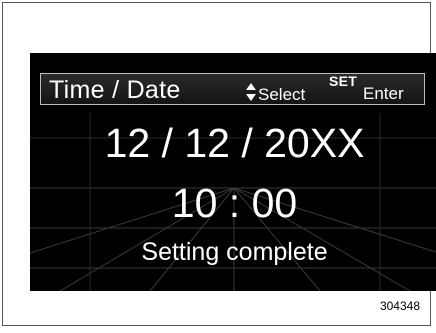 The height and width of the screenshot is (333, 436). Describe the element at coordinates (383, 93) in the screenshot. I see `enter-label: Enter` at that location.